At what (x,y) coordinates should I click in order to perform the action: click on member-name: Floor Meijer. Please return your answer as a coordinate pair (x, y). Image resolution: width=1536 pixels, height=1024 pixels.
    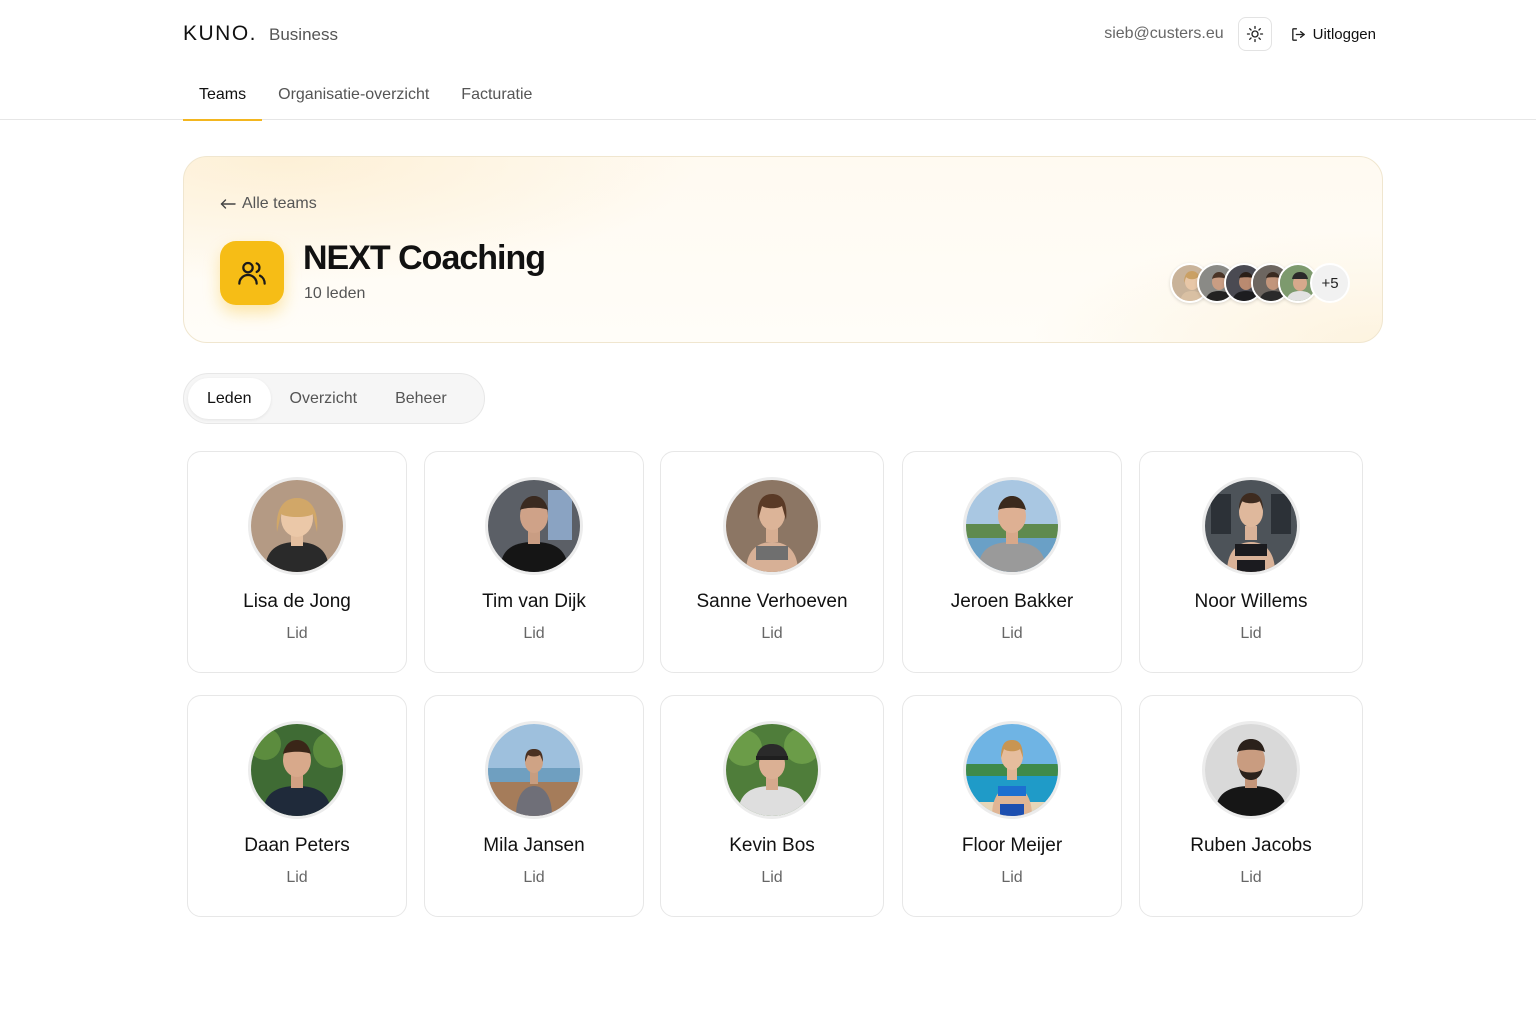
    Looking at the image, I should click on (1012, 845).